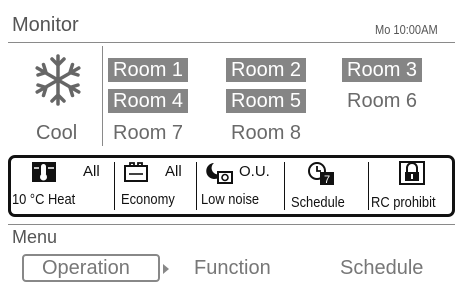 The width and height of the screenshot is (460, 294). I want to click on room-1: Room 1, so click(148, 70).